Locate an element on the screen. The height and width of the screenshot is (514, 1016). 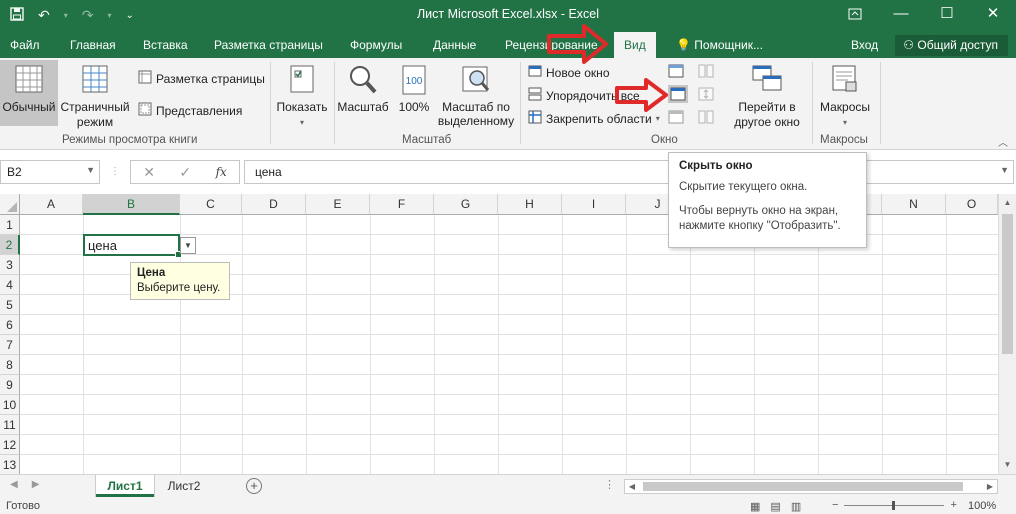
column-header: A is located at coordinates (51, 204).